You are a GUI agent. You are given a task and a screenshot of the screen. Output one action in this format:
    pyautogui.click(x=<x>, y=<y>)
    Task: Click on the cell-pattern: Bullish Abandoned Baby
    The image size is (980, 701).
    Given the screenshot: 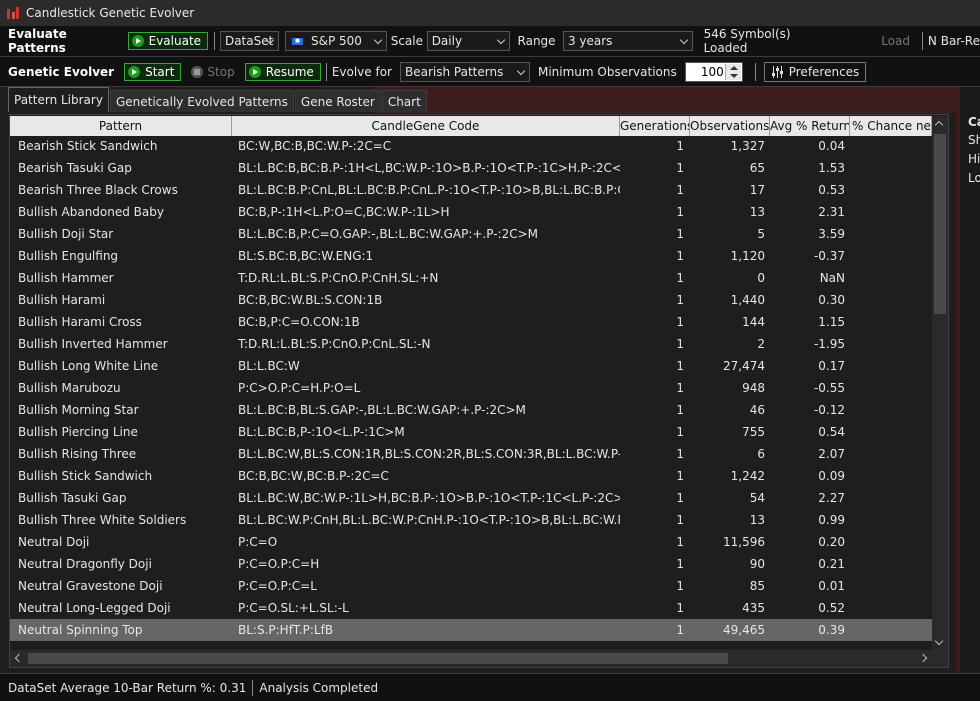 What is the action you would take?
    pyautogui.click(x=91, y=212)
    